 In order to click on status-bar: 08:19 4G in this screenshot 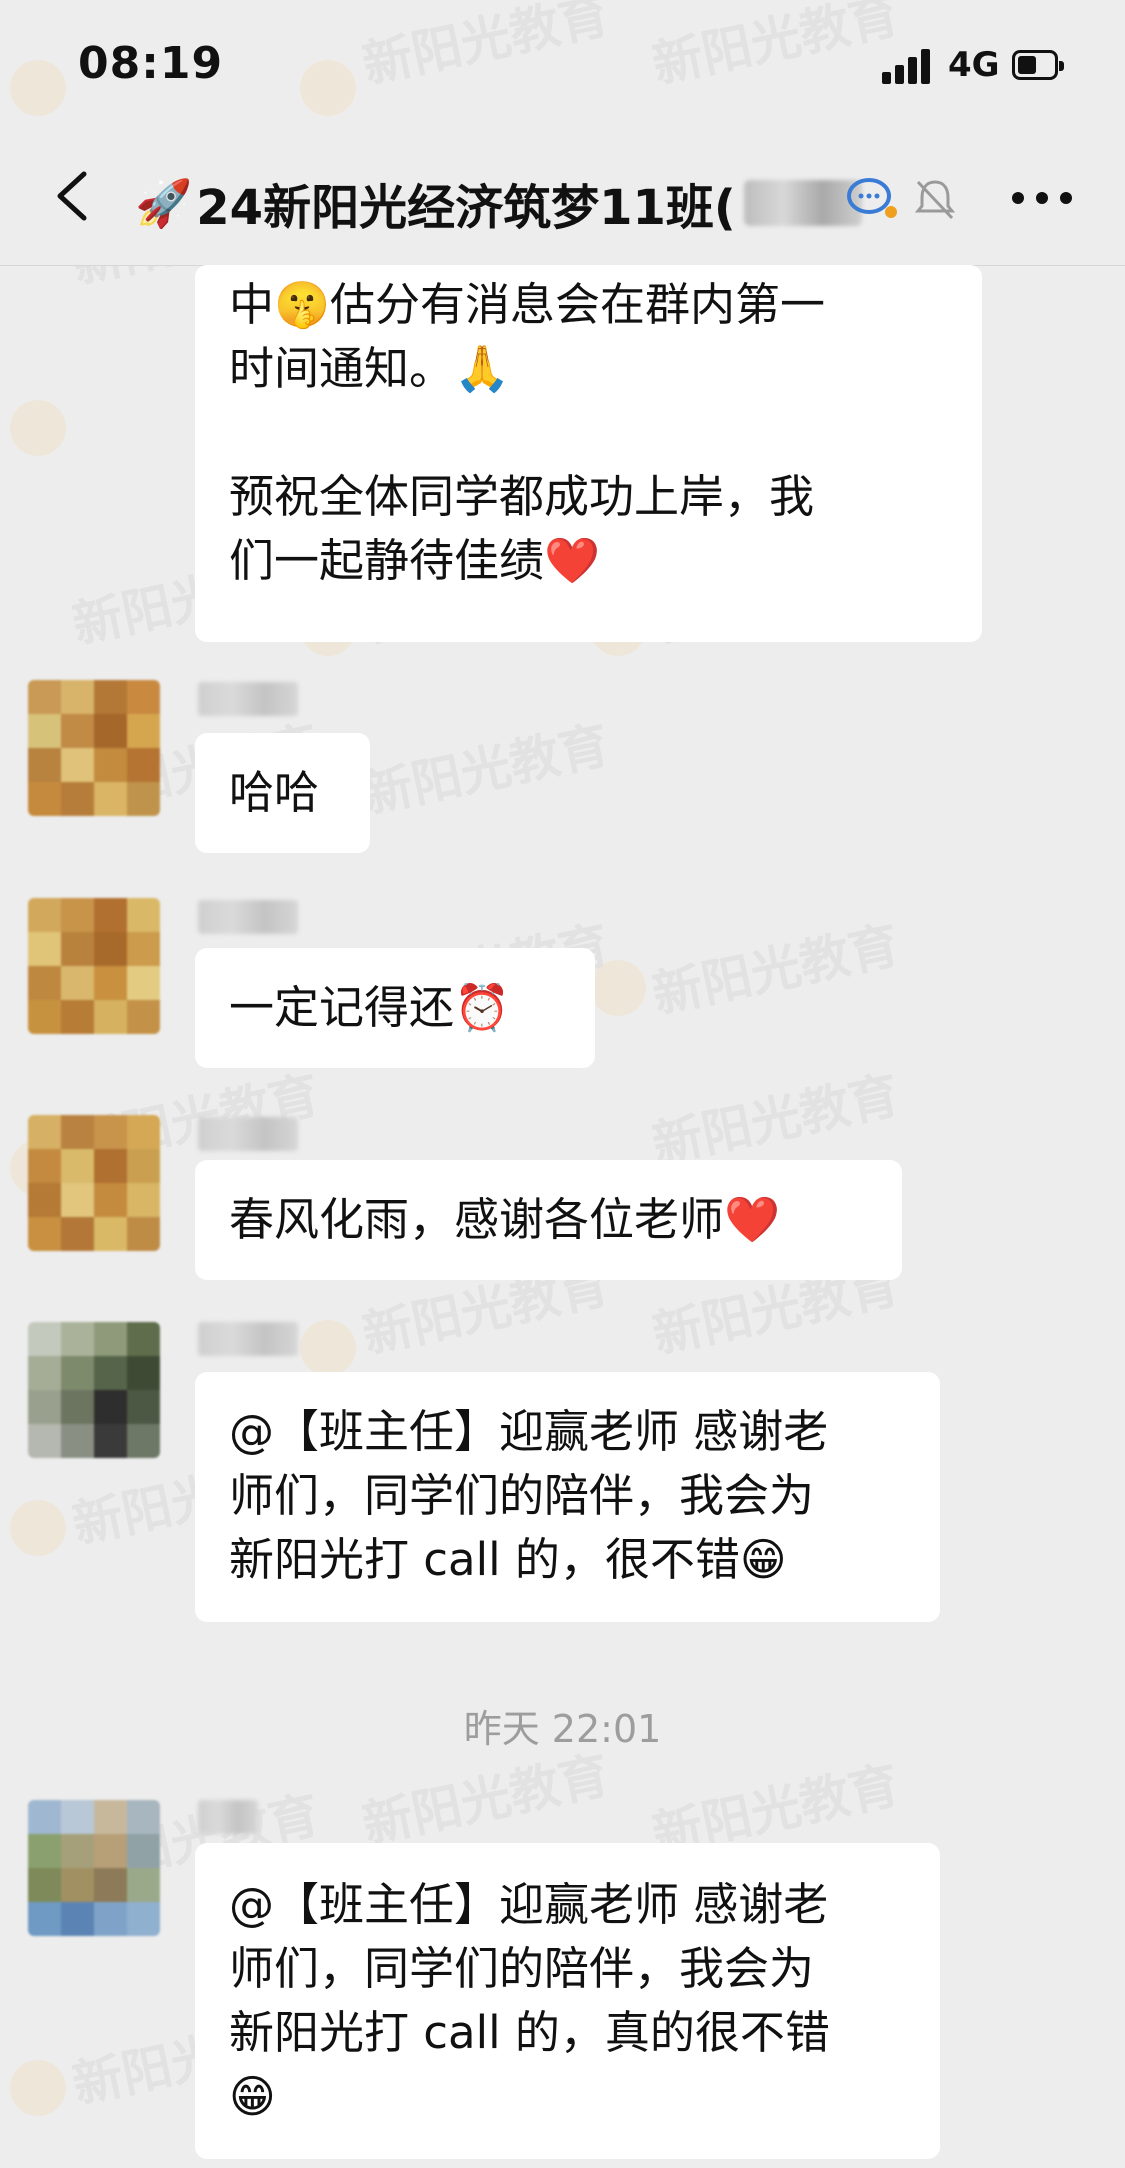, I will do `click(562, 65)`.